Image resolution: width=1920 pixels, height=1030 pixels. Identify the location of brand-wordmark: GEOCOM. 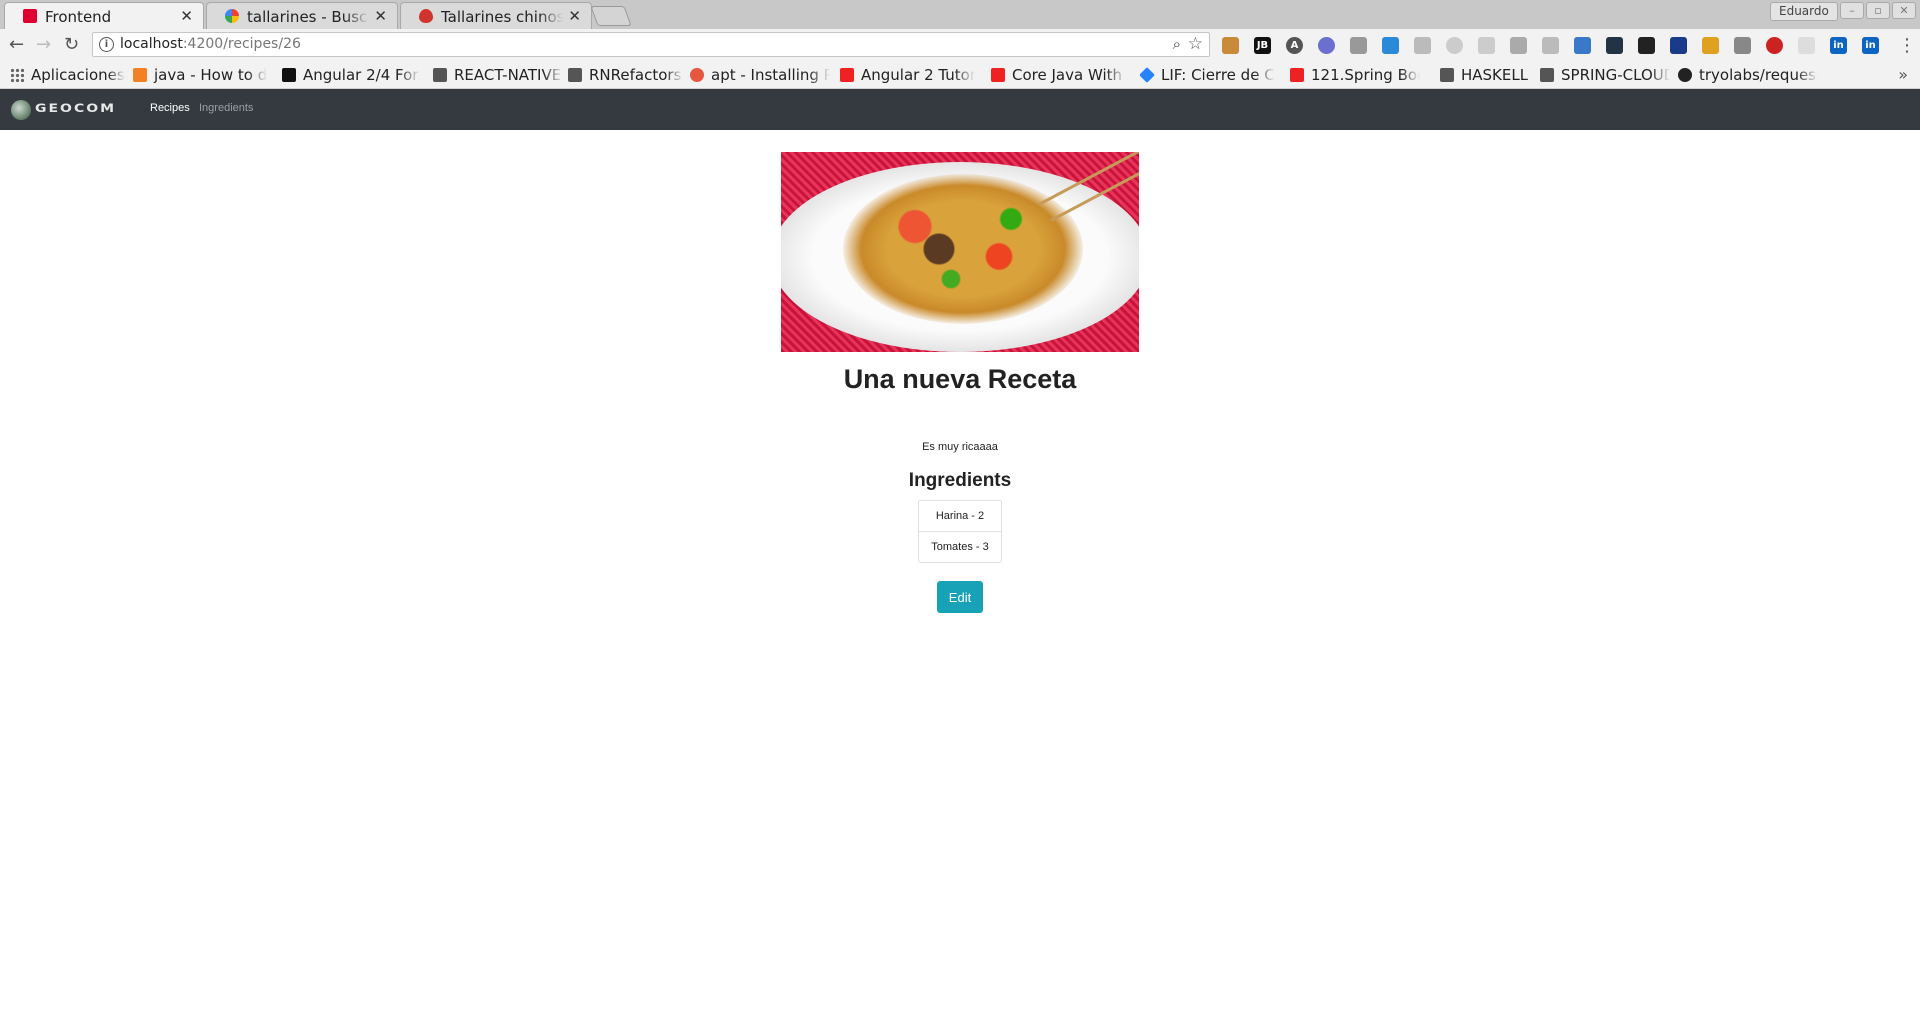
(76, 109).